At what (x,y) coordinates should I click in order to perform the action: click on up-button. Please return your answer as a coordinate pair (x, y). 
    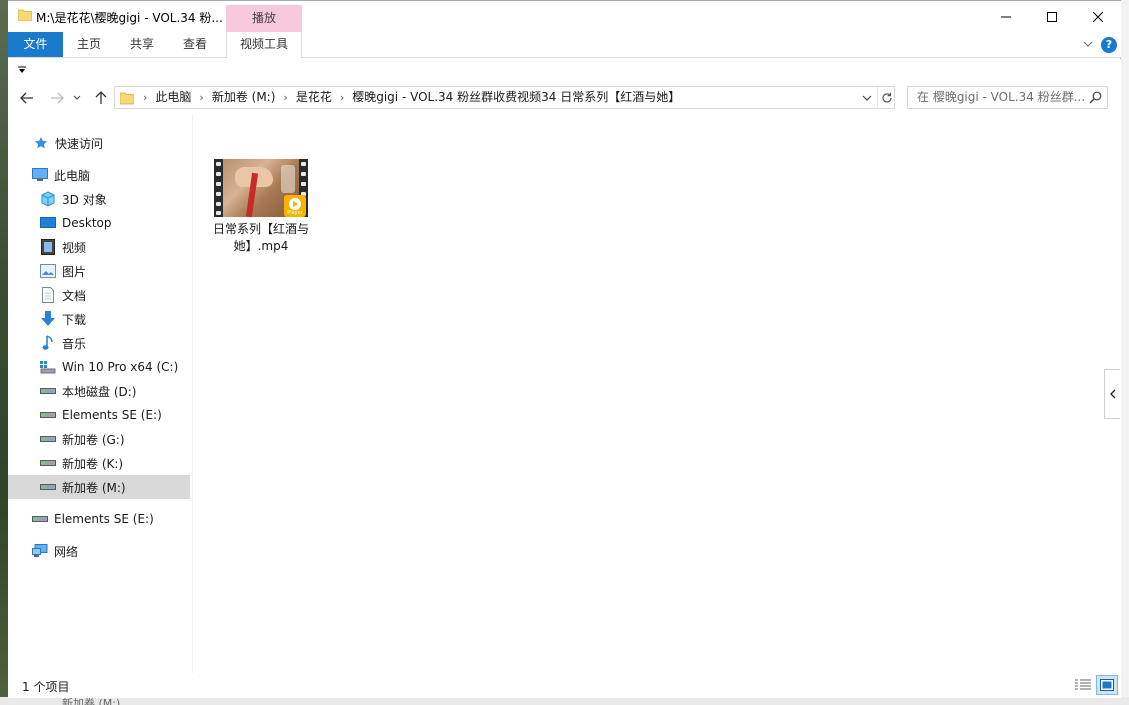
    Looking at the image, I should click on (101, 98).